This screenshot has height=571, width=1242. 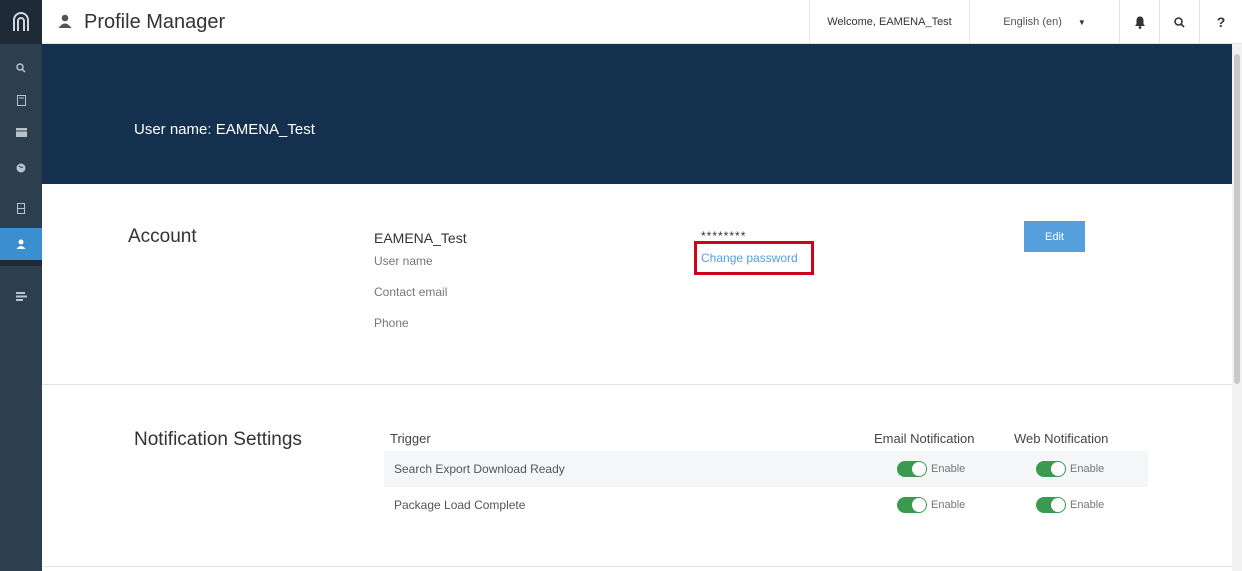 I want to click on banner-username: User name: EAMENA_Test, so click(x=224, y=129).